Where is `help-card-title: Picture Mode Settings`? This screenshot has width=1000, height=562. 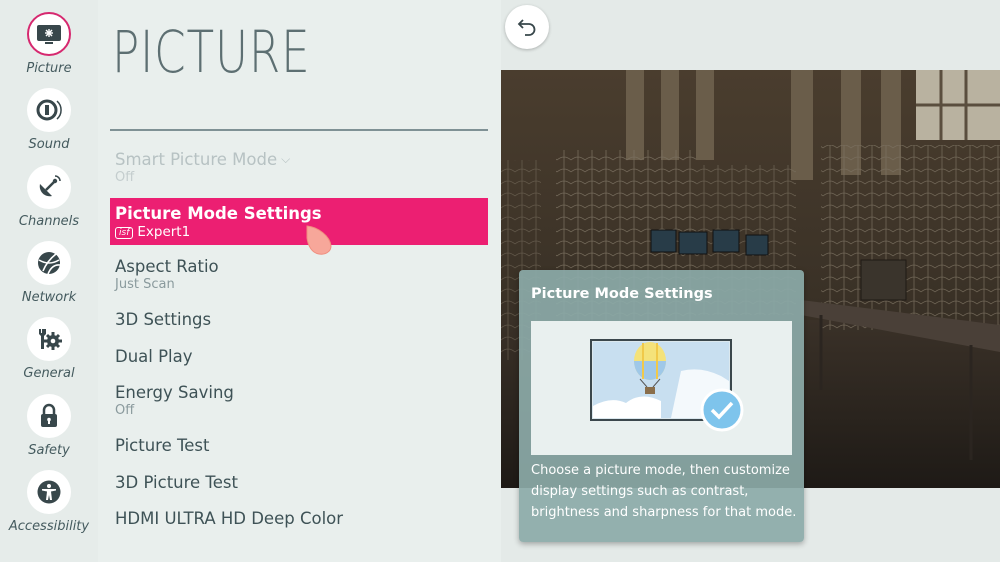
help-card-title: Picture Mode Settings is located at coordinates (622, 294).